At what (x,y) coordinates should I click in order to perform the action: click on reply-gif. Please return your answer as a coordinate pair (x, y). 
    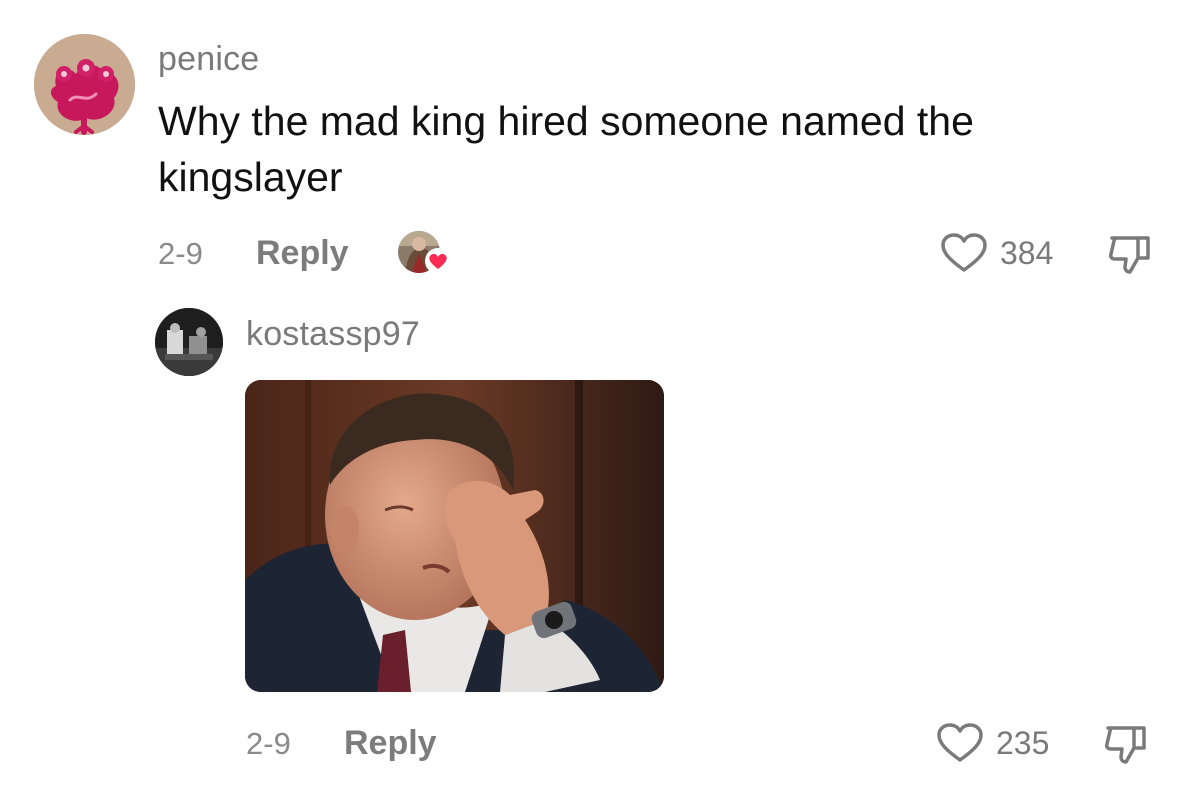
    Looking at the image, I should click on (454, 536).